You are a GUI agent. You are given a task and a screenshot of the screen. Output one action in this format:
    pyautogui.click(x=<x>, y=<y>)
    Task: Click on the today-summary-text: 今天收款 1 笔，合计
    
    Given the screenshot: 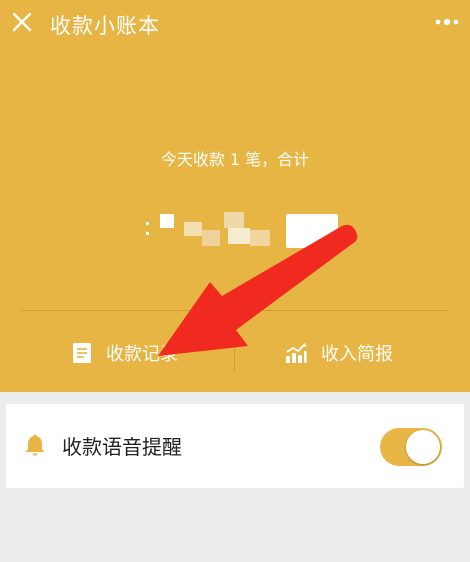 What is the action you would take?
    pyautogui.click(x=235, y=159)
    